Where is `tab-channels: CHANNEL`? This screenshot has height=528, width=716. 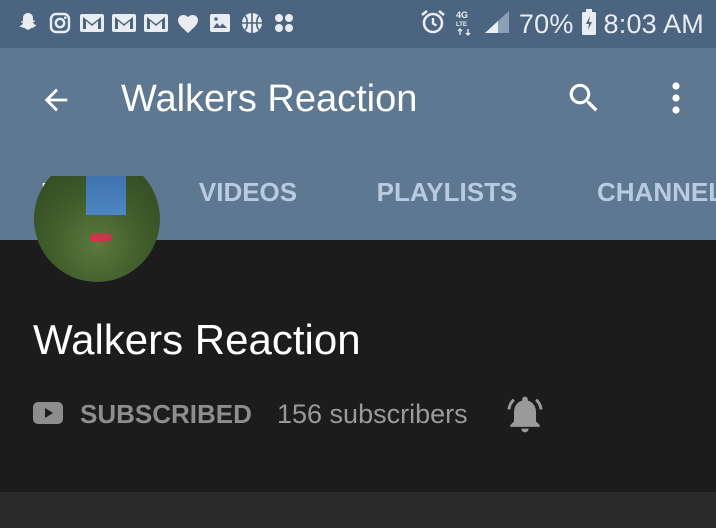 tab-channels: CHANNEL is located at coordinates (656, 192).